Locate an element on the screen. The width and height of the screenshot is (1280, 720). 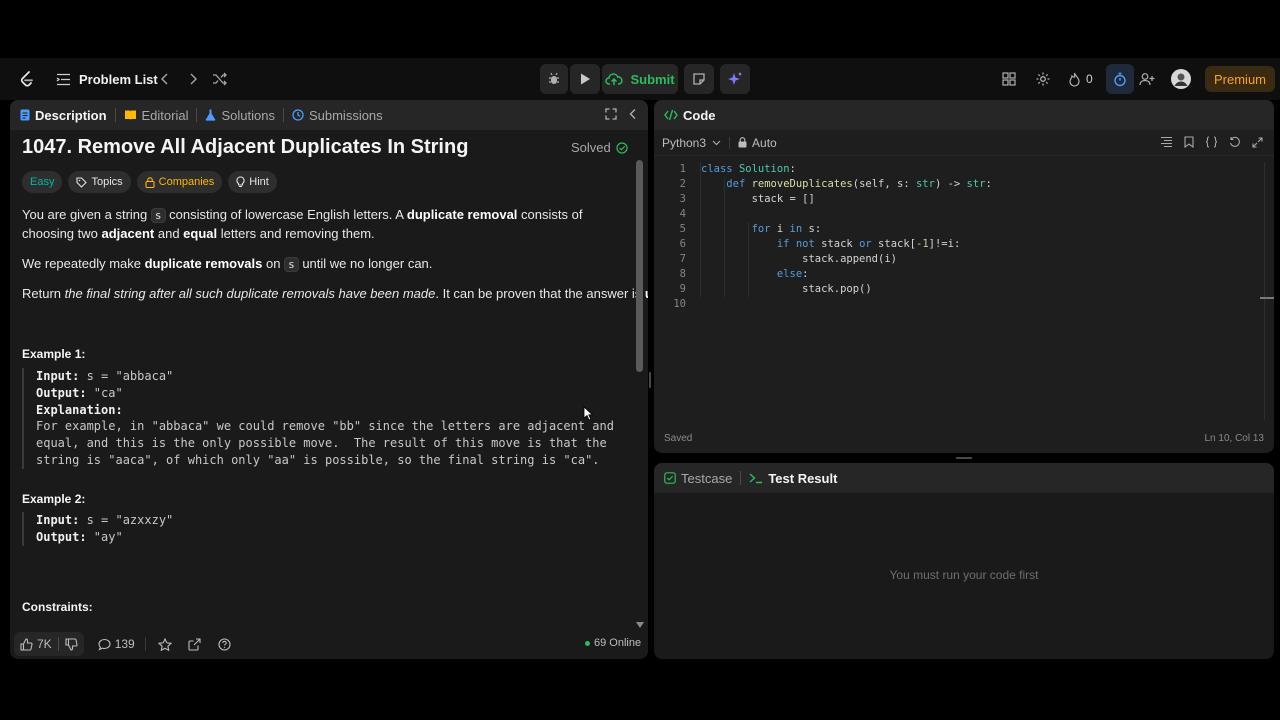
code-line: for i in s: is located at coordinates (761, 229).